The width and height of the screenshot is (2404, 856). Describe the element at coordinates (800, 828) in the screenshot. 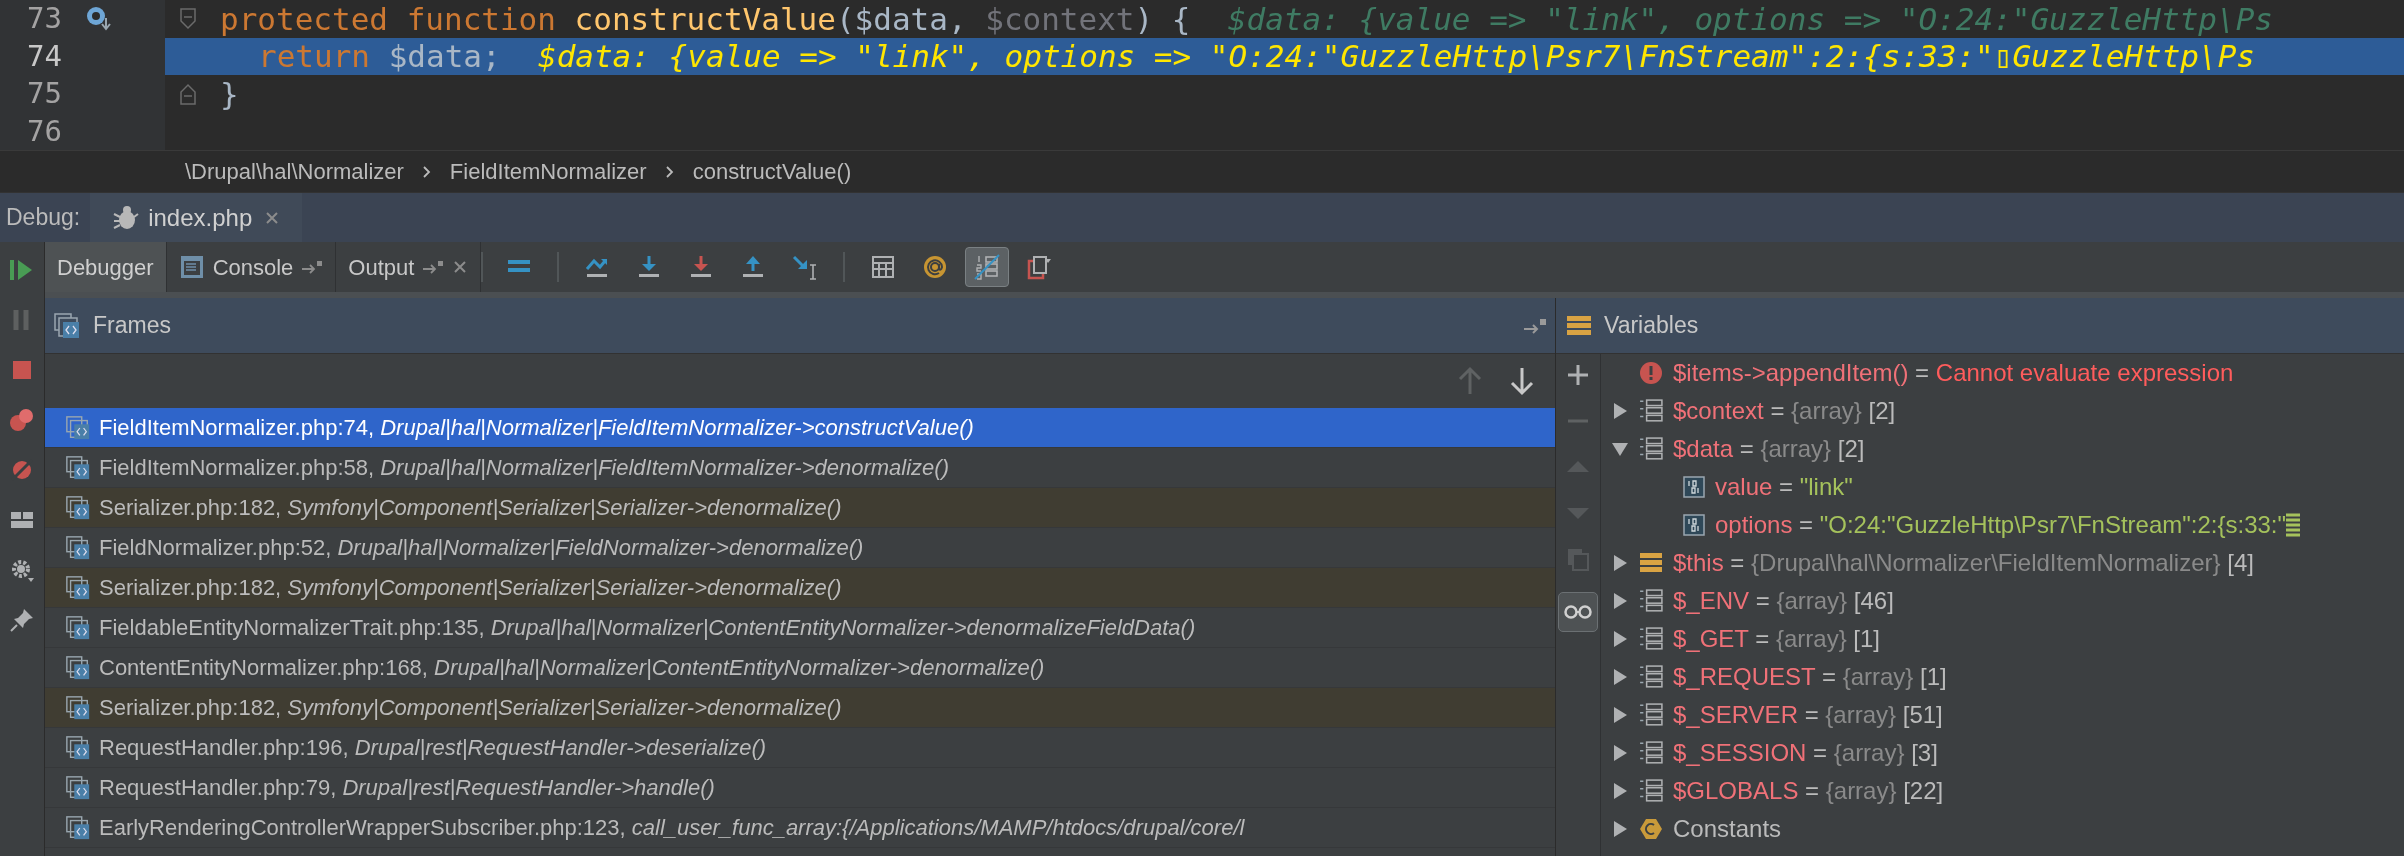

I see `frame-row: EarlyRenderingControllerWrapperSubscriber.php:123, call_user_func_array:{/Applications/MAMP/htdocs/drupal/core/l` at that location.